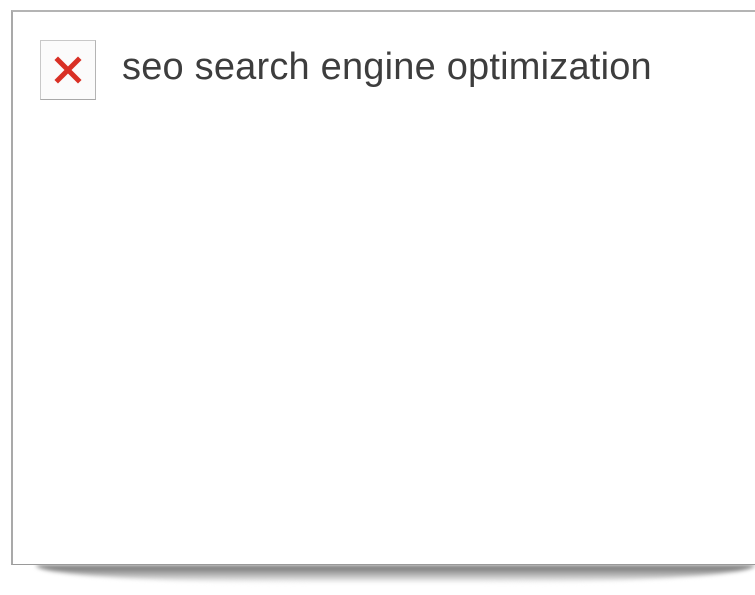 The image size is (755, 595). Describe the element at coordinates (395, 574) in the screenshot. I see `panel-shadow` at that location.